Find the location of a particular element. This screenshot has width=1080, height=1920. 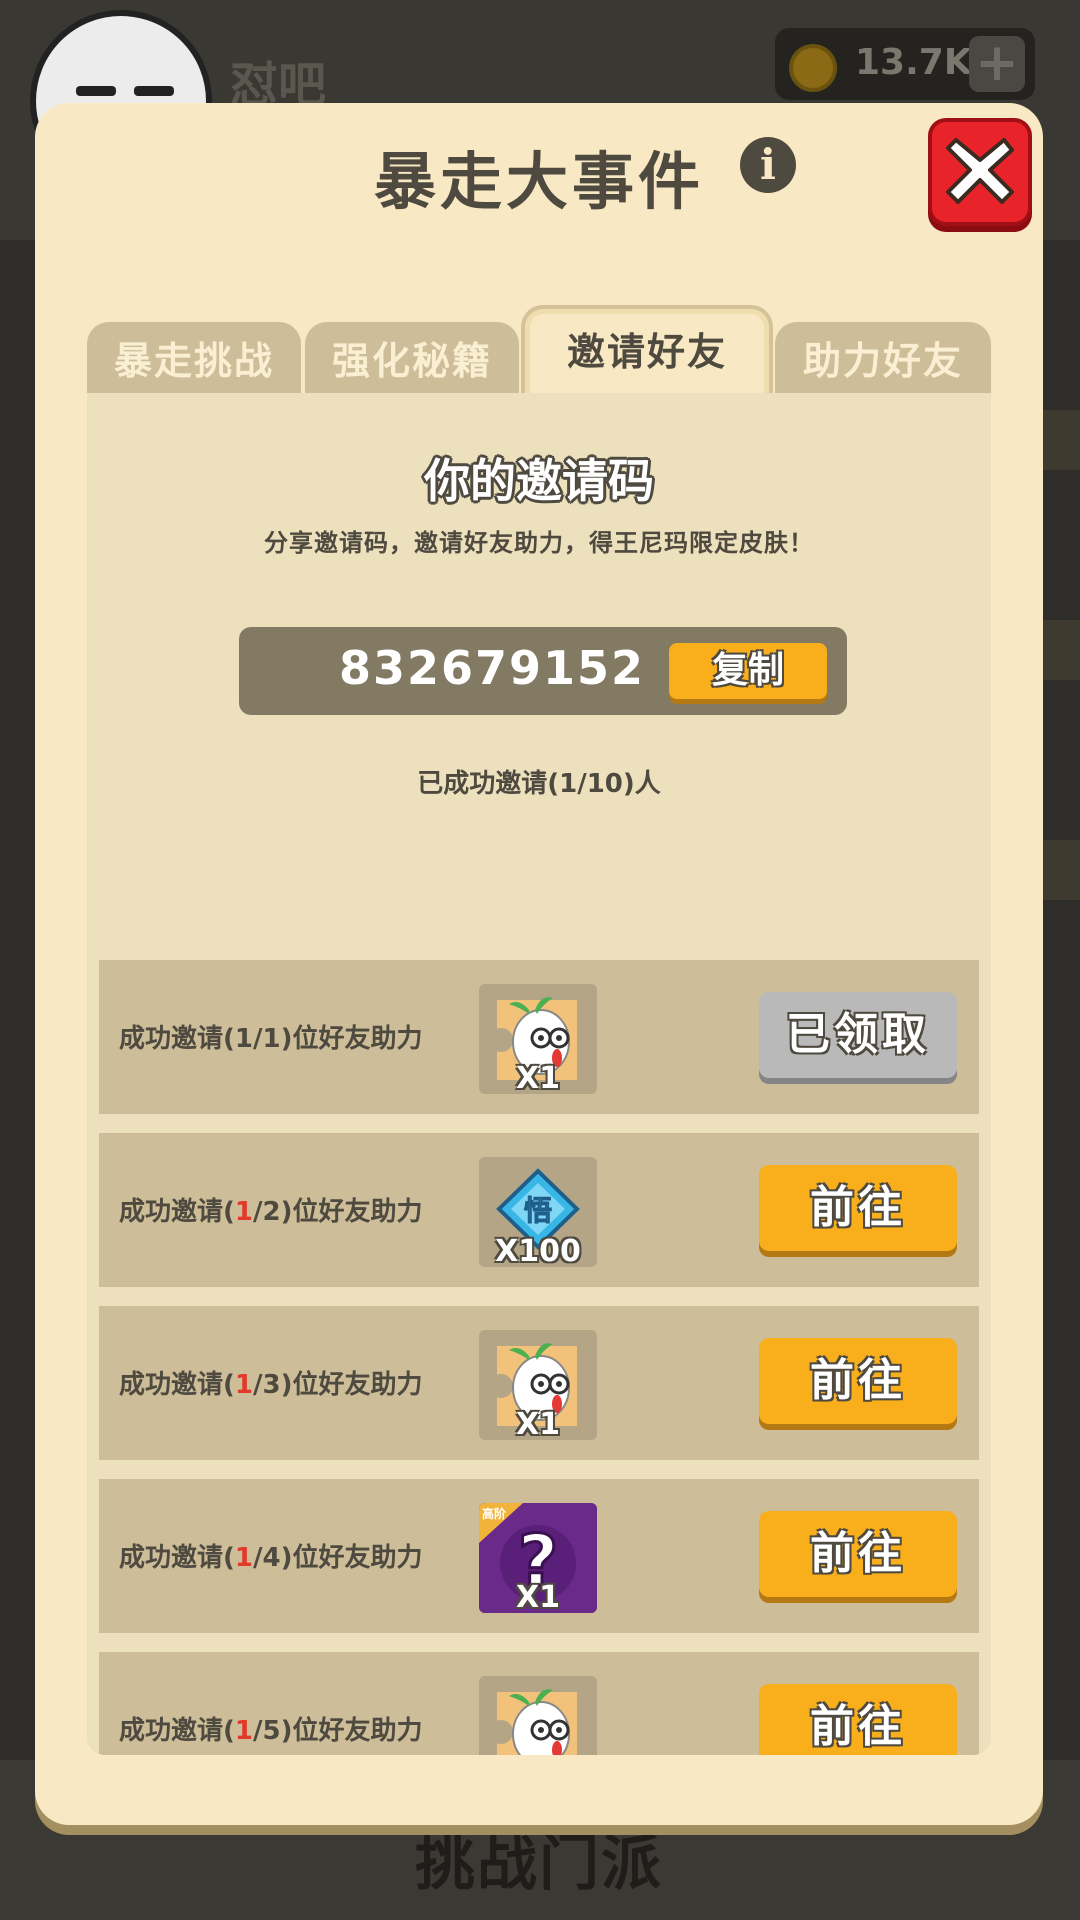

close-button is located at coordinates (980, 172).